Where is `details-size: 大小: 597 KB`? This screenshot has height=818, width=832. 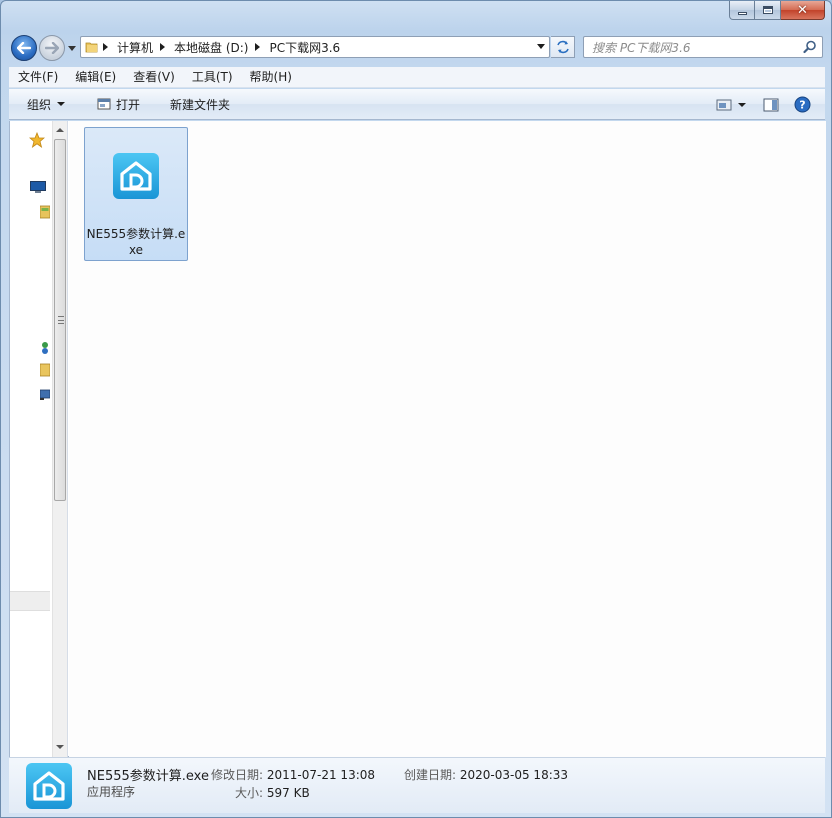
details-size: 大小: 597 KB is located at coordinates (272, 792).